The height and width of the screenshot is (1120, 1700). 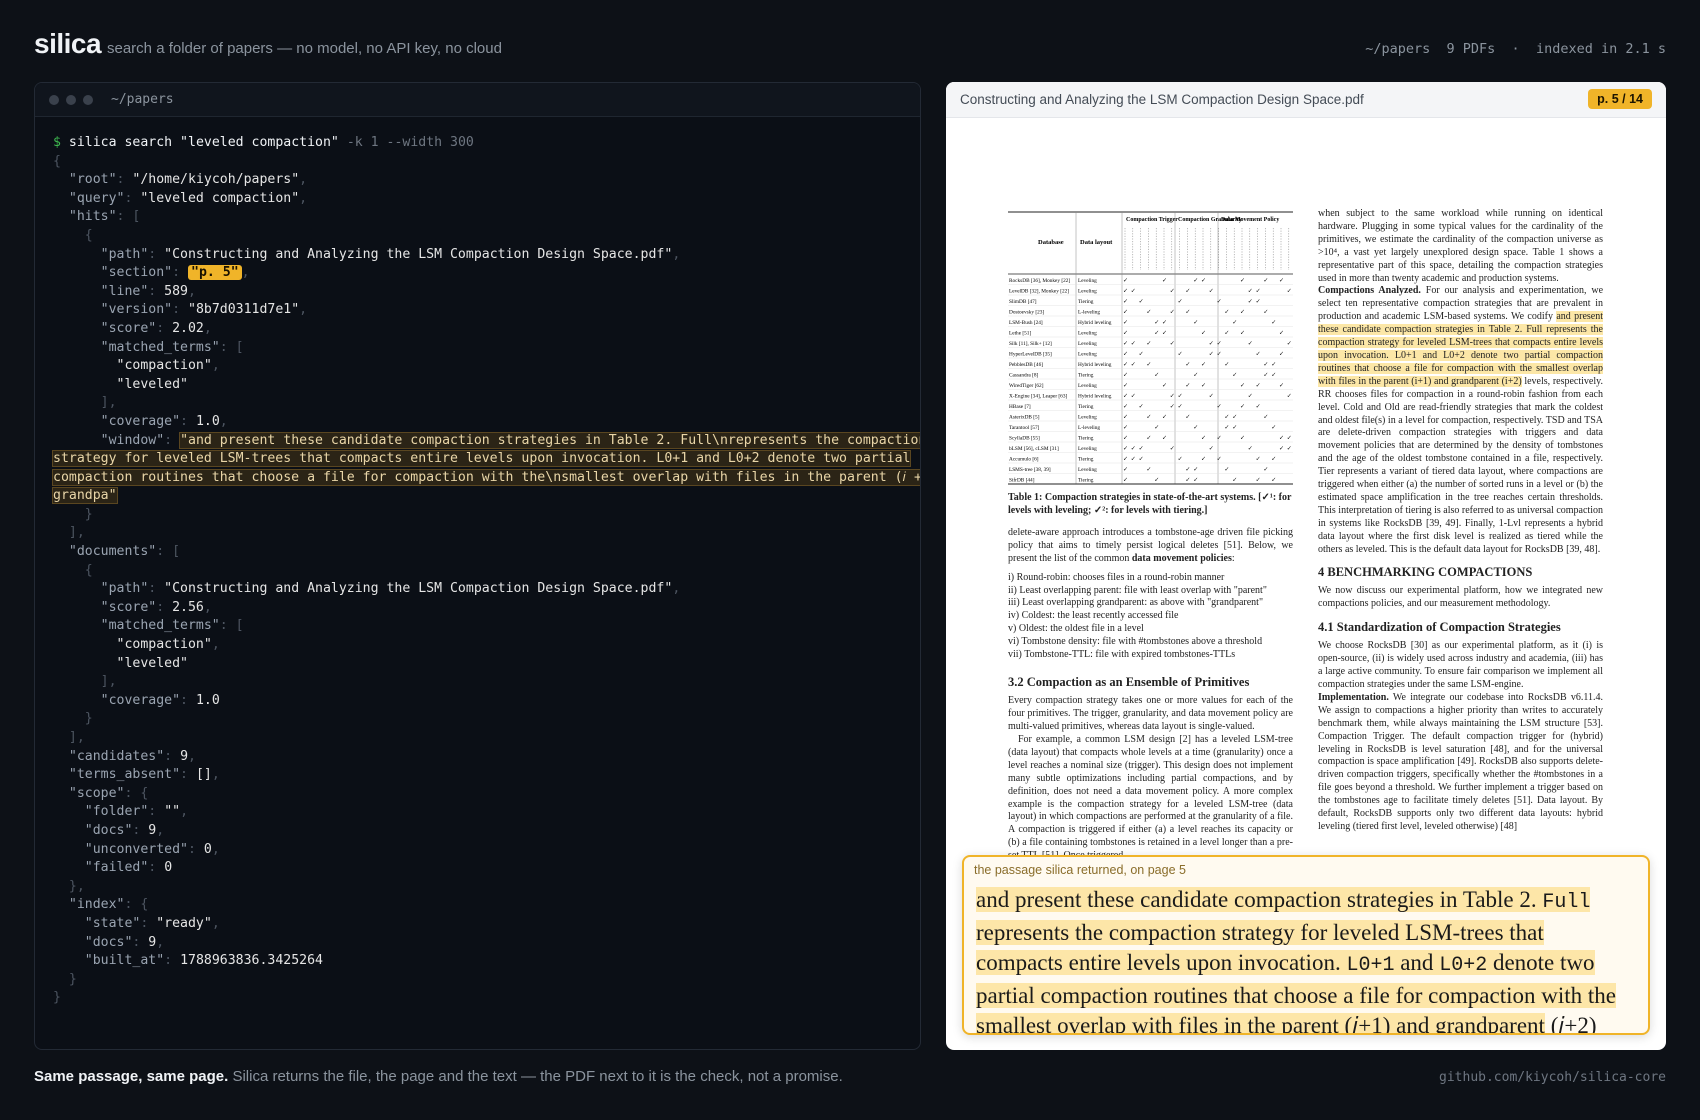 What do you see at coordinates (1051, 242) in the screenshot?
I see `table-header: Database` at bounding box center [1051, 242].